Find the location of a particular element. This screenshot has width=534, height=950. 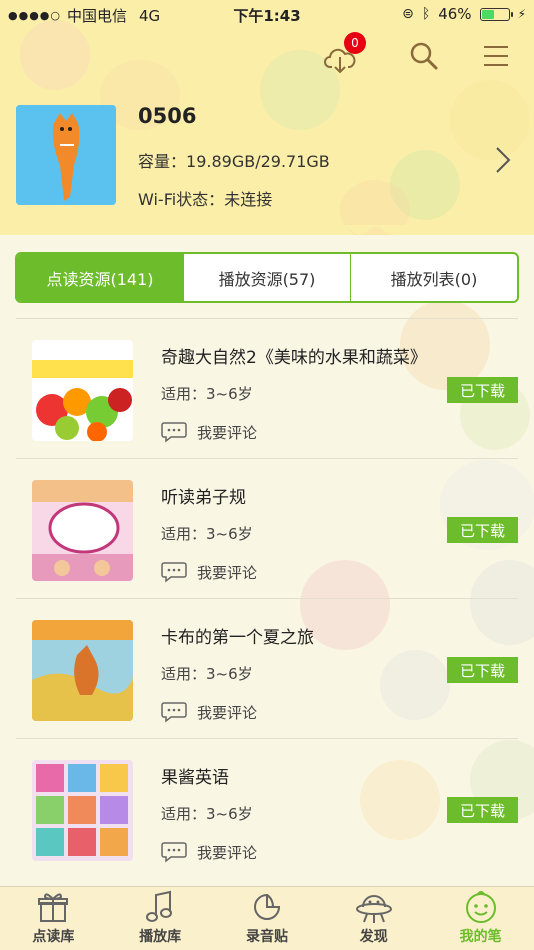

tabbar-item-read-library: 点读库 is located at coordinates (53, 918).